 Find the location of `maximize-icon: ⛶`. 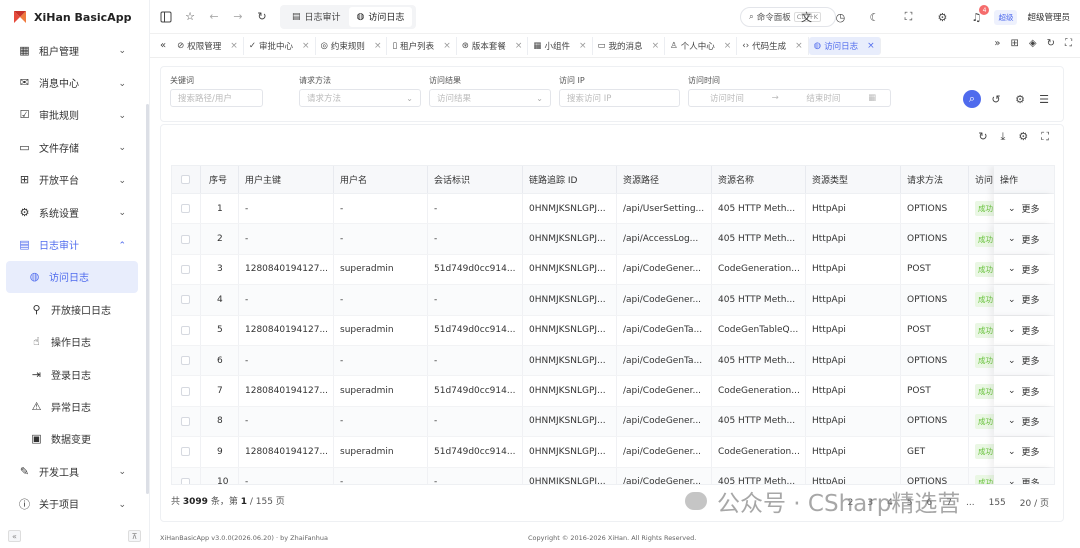

maximize-icon: ⛶ is located at coordinates (1068, 43).